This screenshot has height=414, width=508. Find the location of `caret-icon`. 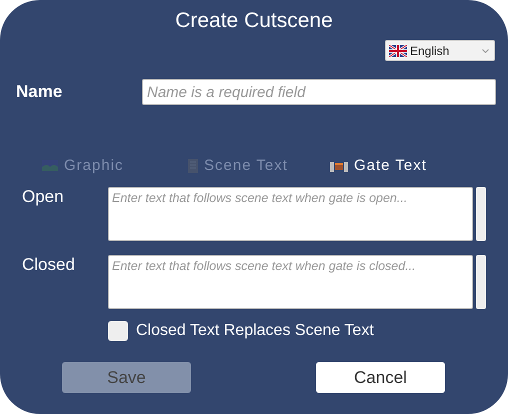

caret-icon is located at coordinates (485, 50).